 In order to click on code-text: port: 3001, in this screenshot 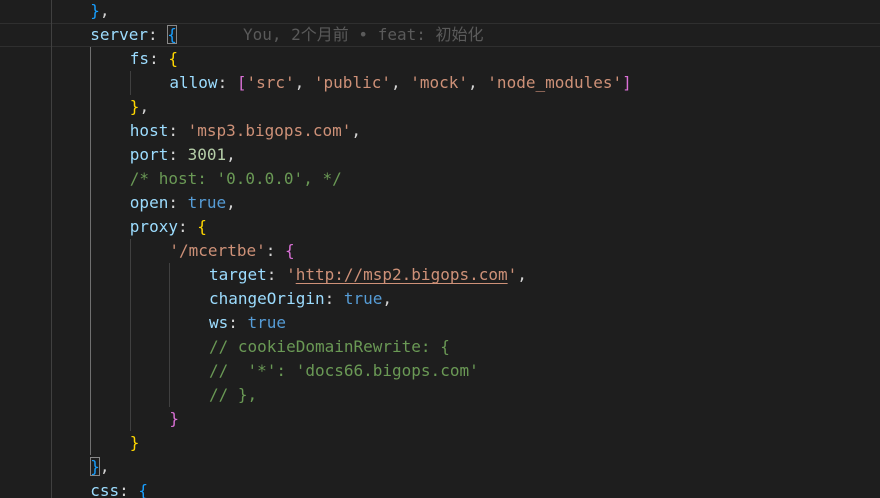, I will do `click(183, 155)`.